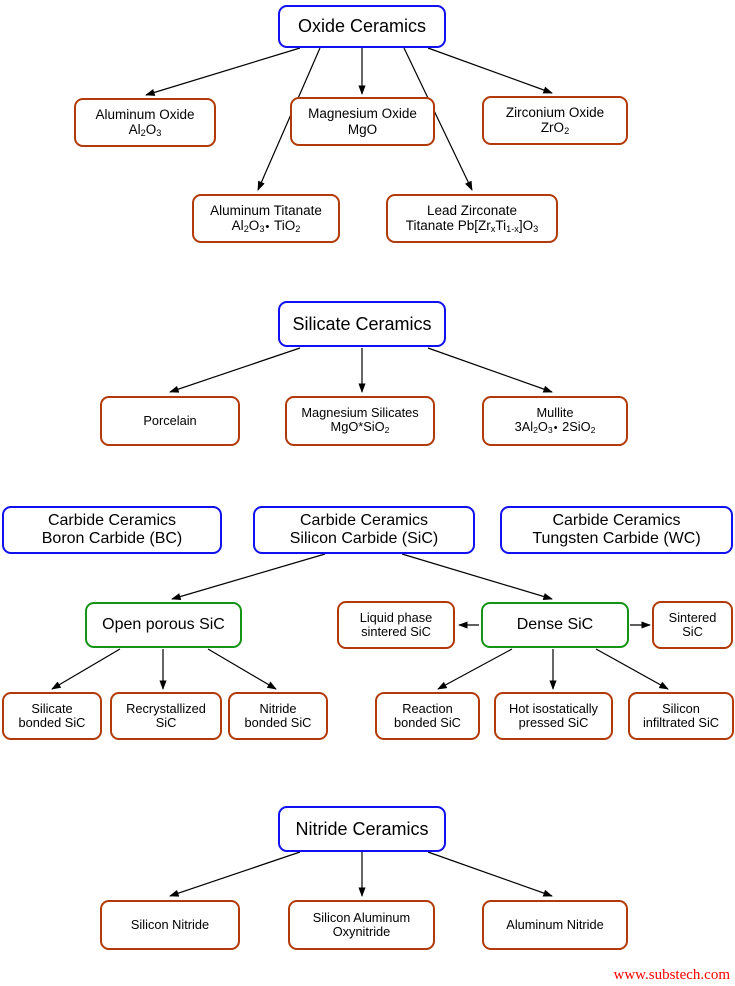 The width and height of the screenshot is (735, 986). I want to click on node-dense-sic: Dense SiC, so click(555, 625).